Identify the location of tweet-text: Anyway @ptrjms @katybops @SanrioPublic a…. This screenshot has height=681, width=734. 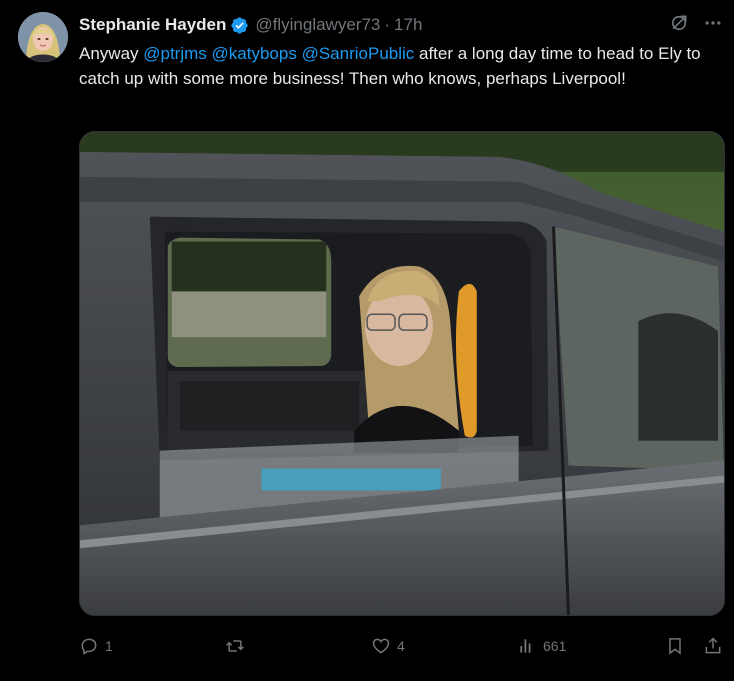
(404, 66).